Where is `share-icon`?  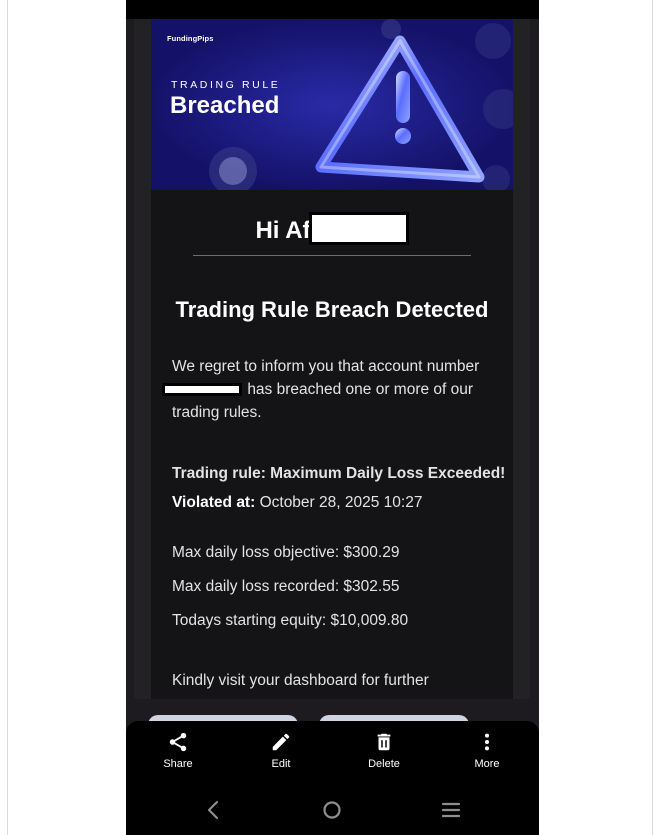 share-icon is located at coordinates (178, 742).